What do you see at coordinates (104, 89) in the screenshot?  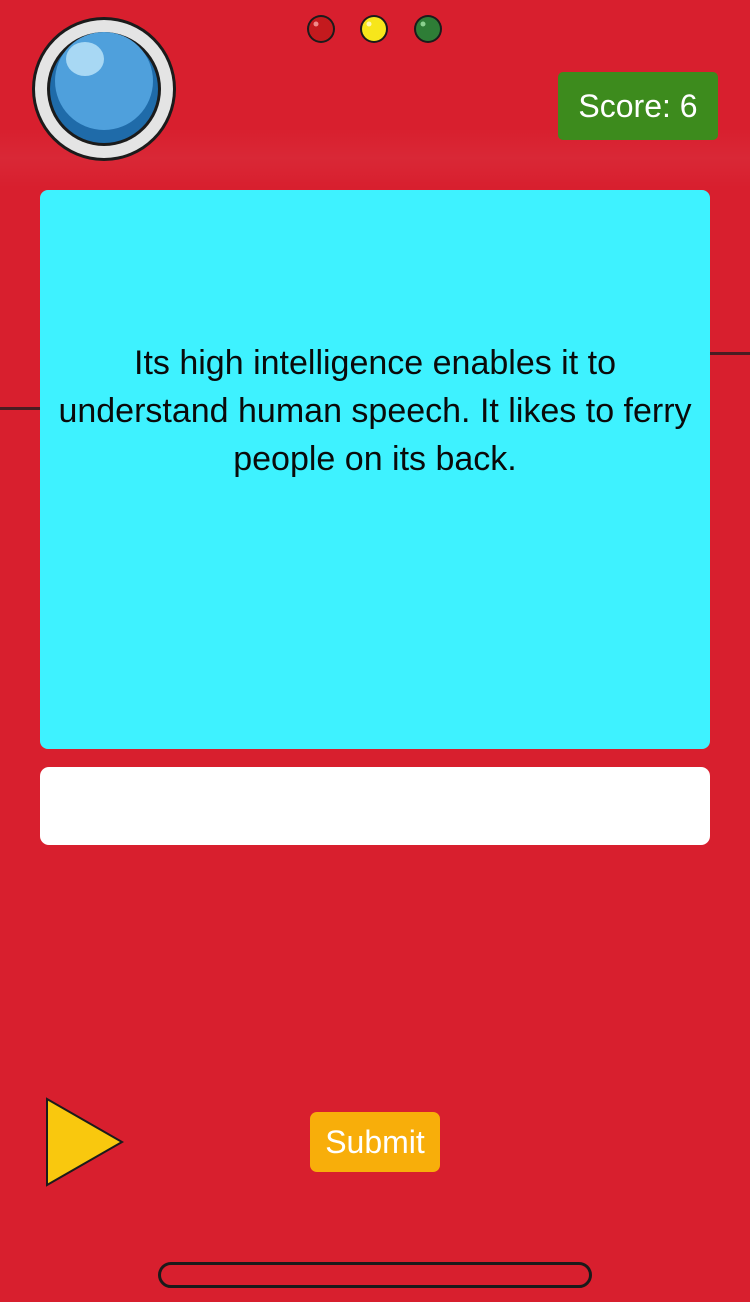 I see `blue-lens-icon` at bounding box center [104, 89].